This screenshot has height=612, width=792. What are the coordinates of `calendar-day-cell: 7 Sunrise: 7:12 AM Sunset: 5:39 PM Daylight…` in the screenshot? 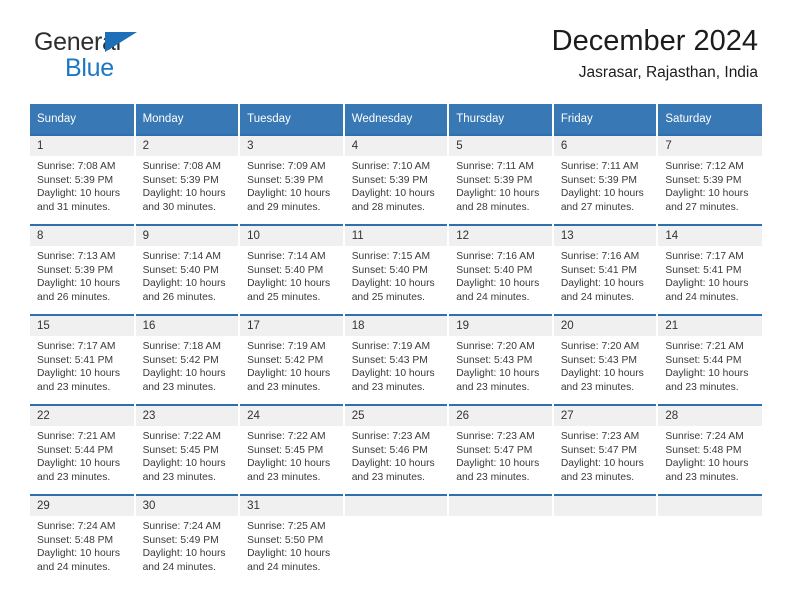 It's located at (709, 179).